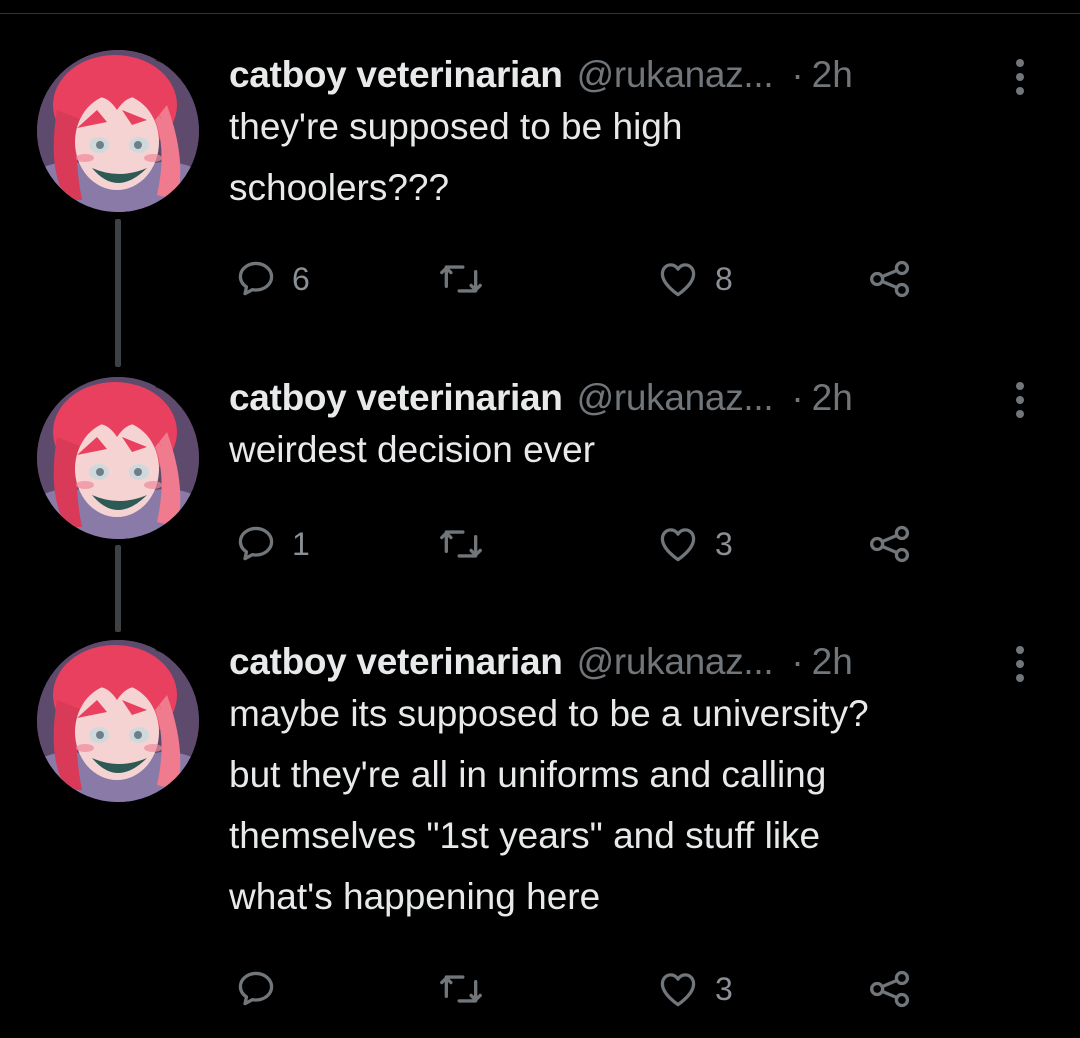 This screenshot has width=1080, height=1038. I want to click on like-count: 8, so click(724, 278).